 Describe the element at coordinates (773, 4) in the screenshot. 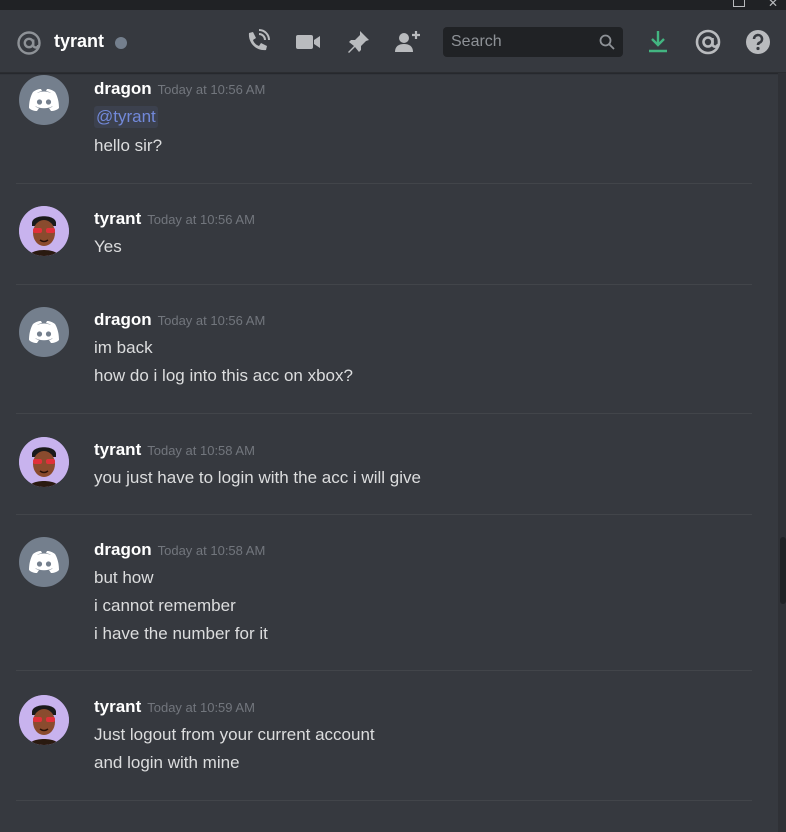

I see `close-button: ✕` at that location.